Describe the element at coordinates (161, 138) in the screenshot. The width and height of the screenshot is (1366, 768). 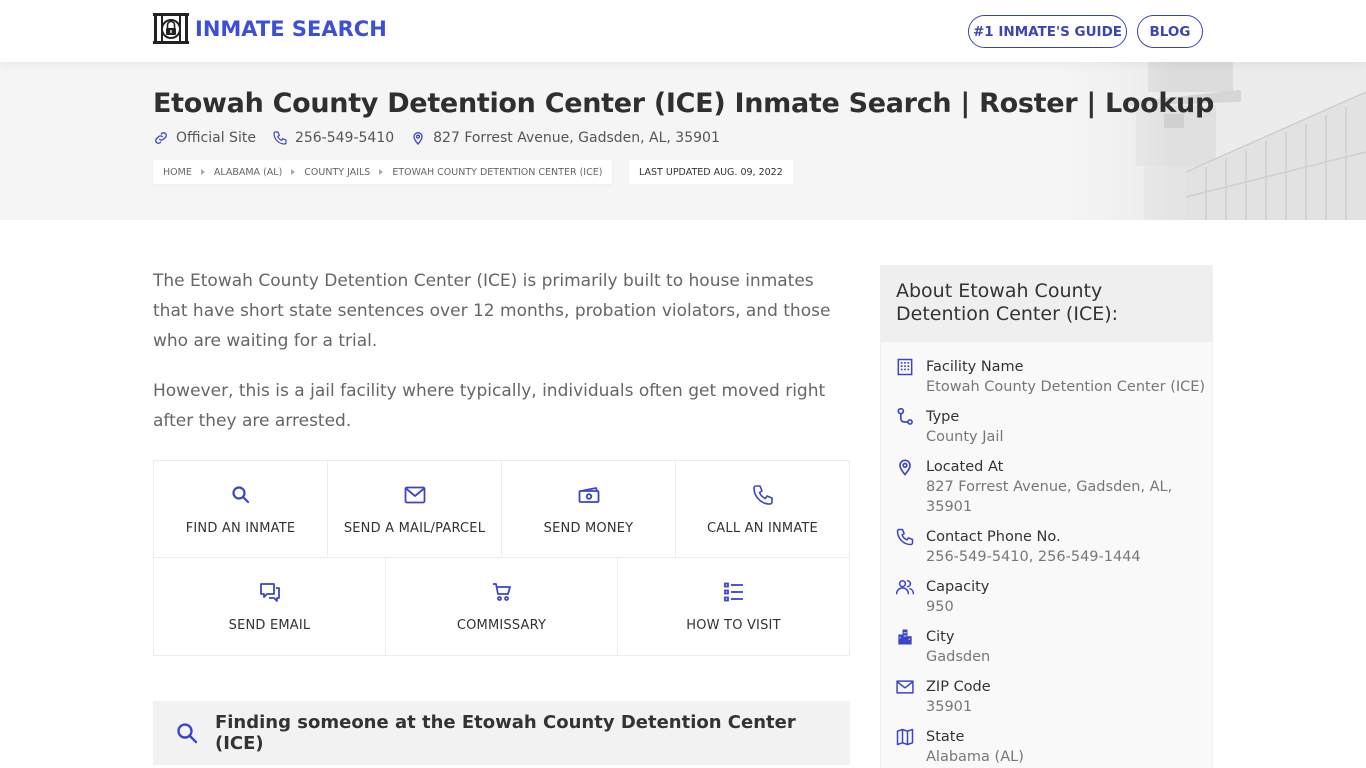
I see `link-icon` at that location.